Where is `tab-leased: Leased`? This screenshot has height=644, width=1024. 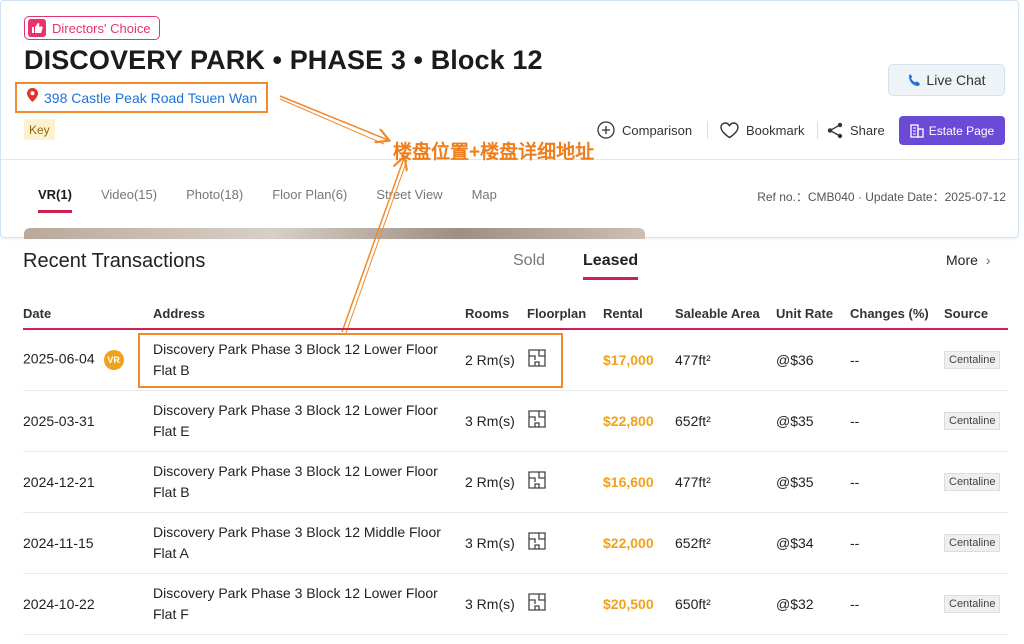
tab-leased: Leased is located at coordinates (611, 266).